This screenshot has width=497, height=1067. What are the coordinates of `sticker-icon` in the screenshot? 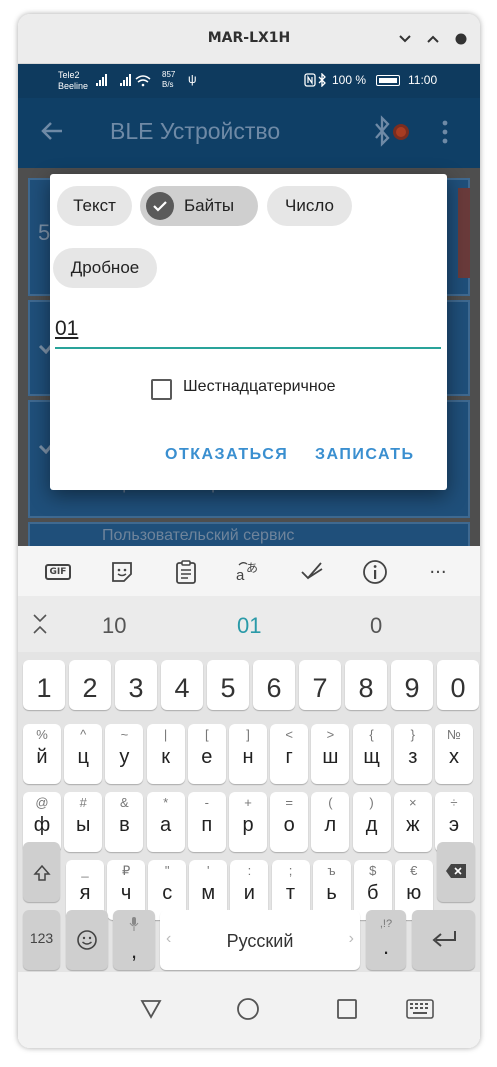 It's located at (122, 572).